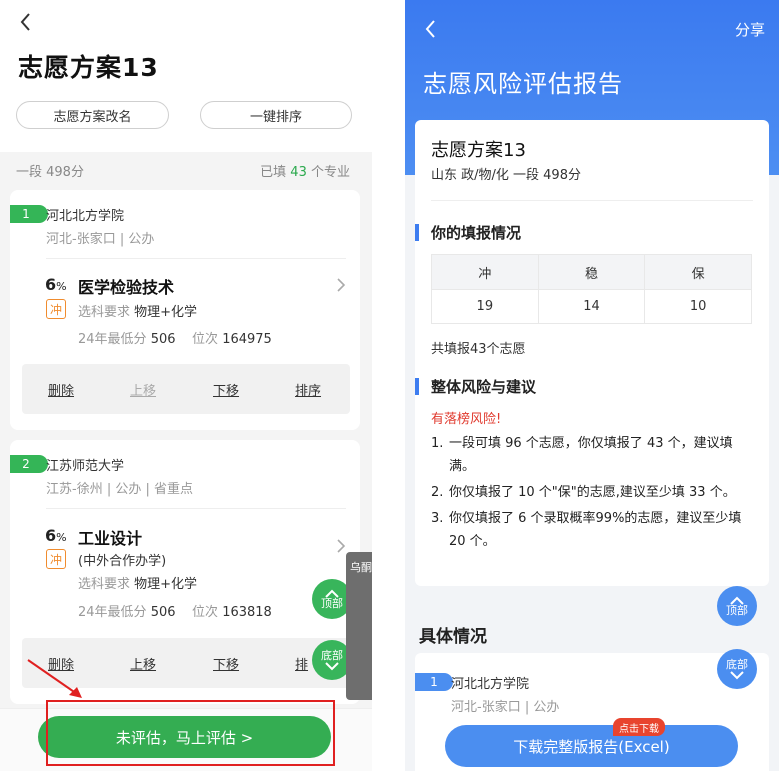  What do you see at coordinates (583, 492) in the screenshot?
I see `advice-item: 2. 你仅填报了 10 个"保"的志愿,建议至少填 33 个。` at bounding box center [583, 492].